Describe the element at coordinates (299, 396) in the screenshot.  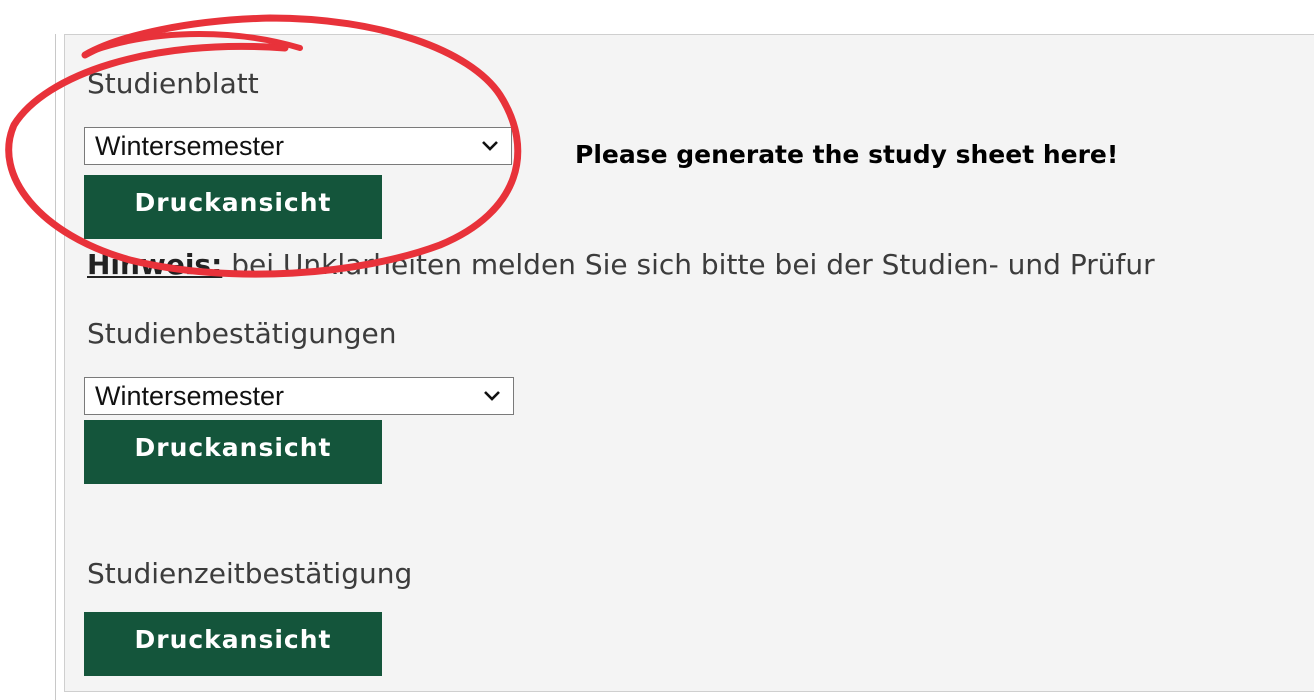
I see `studienbestaetigungen-semester-select: Wintersemester` at that location.